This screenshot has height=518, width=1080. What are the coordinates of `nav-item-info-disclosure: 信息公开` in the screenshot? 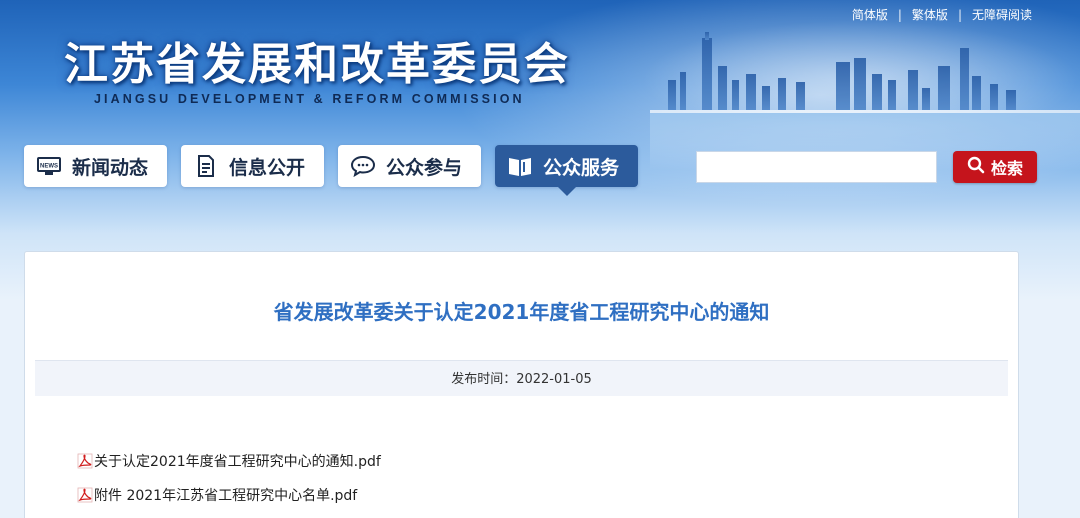 It's located at (252, 166).